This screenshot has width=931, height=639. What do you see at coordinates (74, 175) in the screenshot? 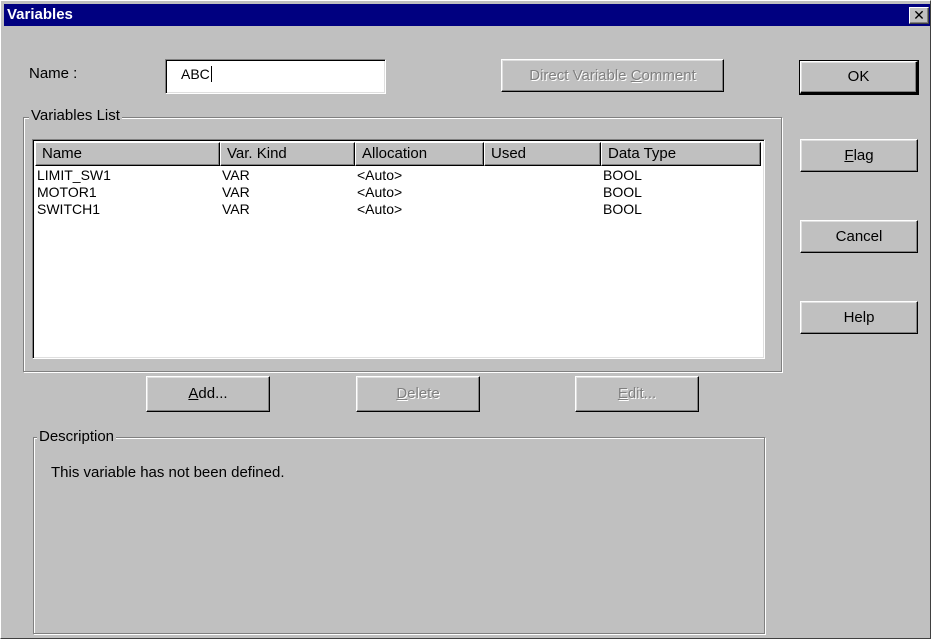
I see `cell-name: LIMIT_SW1` at bounding box center [74, 175].